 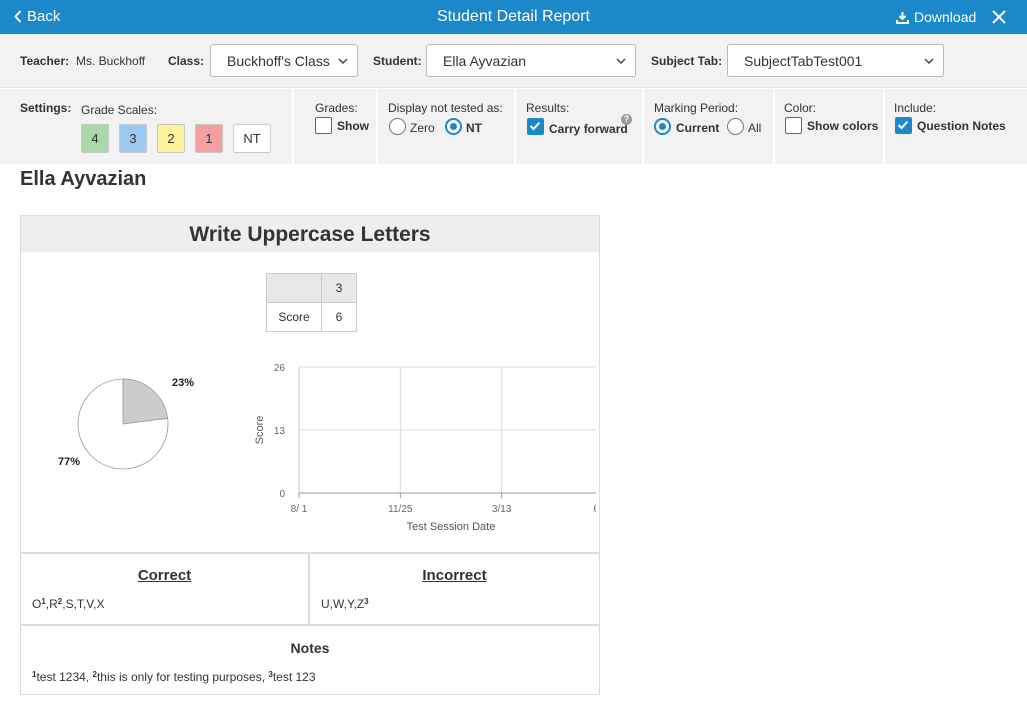 What do you see at coordinates (961, 126) in the screenshot?
I see `question-notes-label: Question Notes` at bounding box center [961, 126].